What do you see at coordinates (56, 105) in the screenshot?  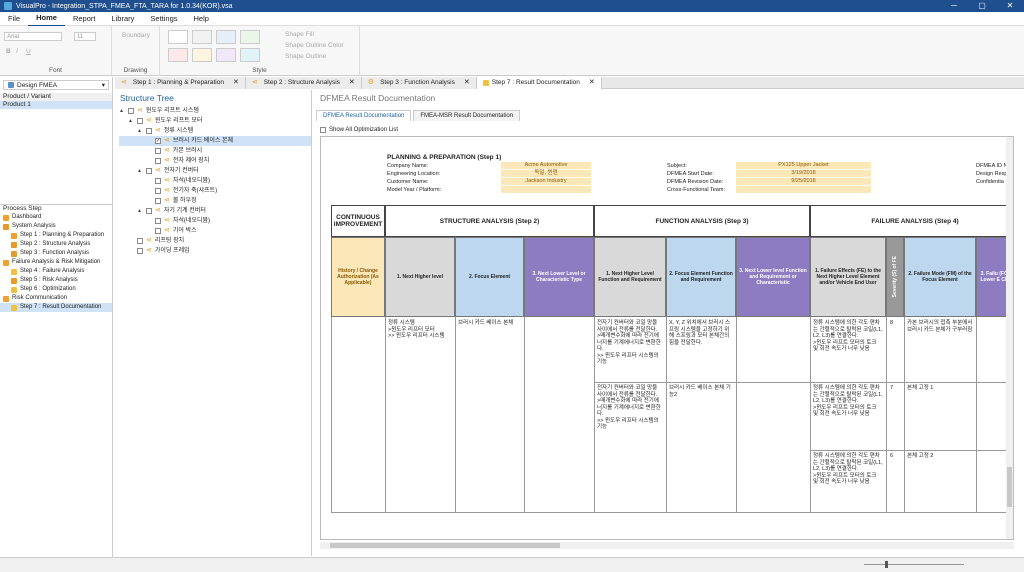 I see `product-item: Product 1` at bounding box center [56, 105].